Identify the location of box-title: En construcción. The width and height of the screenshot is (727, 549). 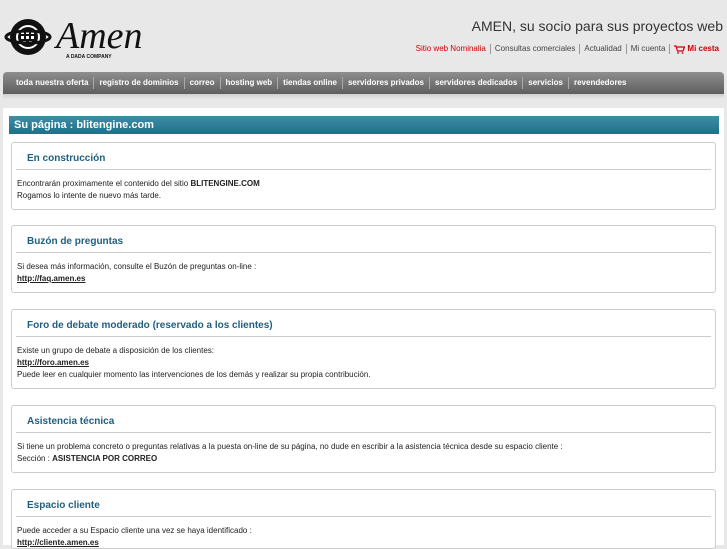
(363, 156).